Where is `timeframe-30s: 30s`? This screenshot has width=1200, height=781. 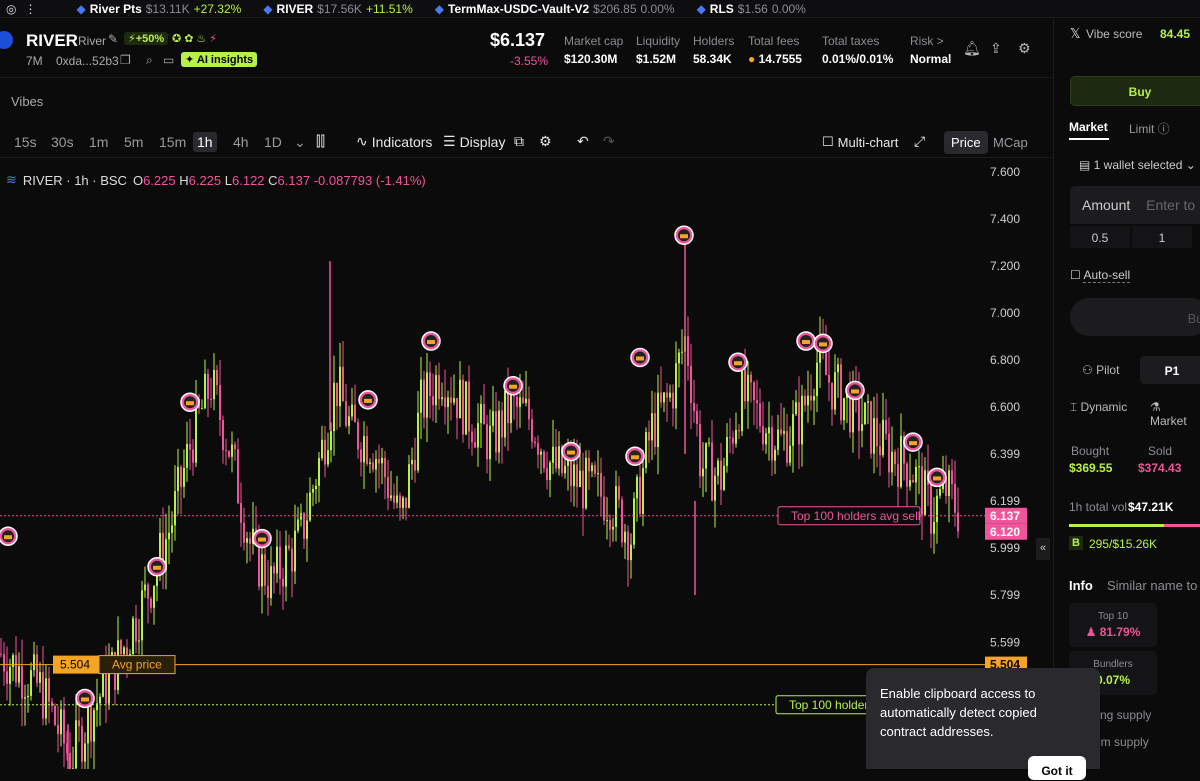 timeframe-30s: 30s is located at coordinates (62, 142).